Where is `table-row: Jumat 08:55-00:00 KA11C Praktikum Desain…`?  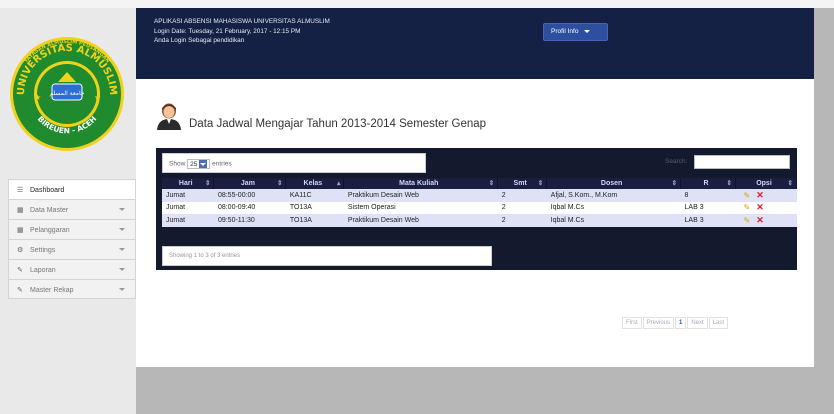
table-row: Jumat 08:55-00:00 KA11C Praktikum Desain… is located at coordinates (479, 195).